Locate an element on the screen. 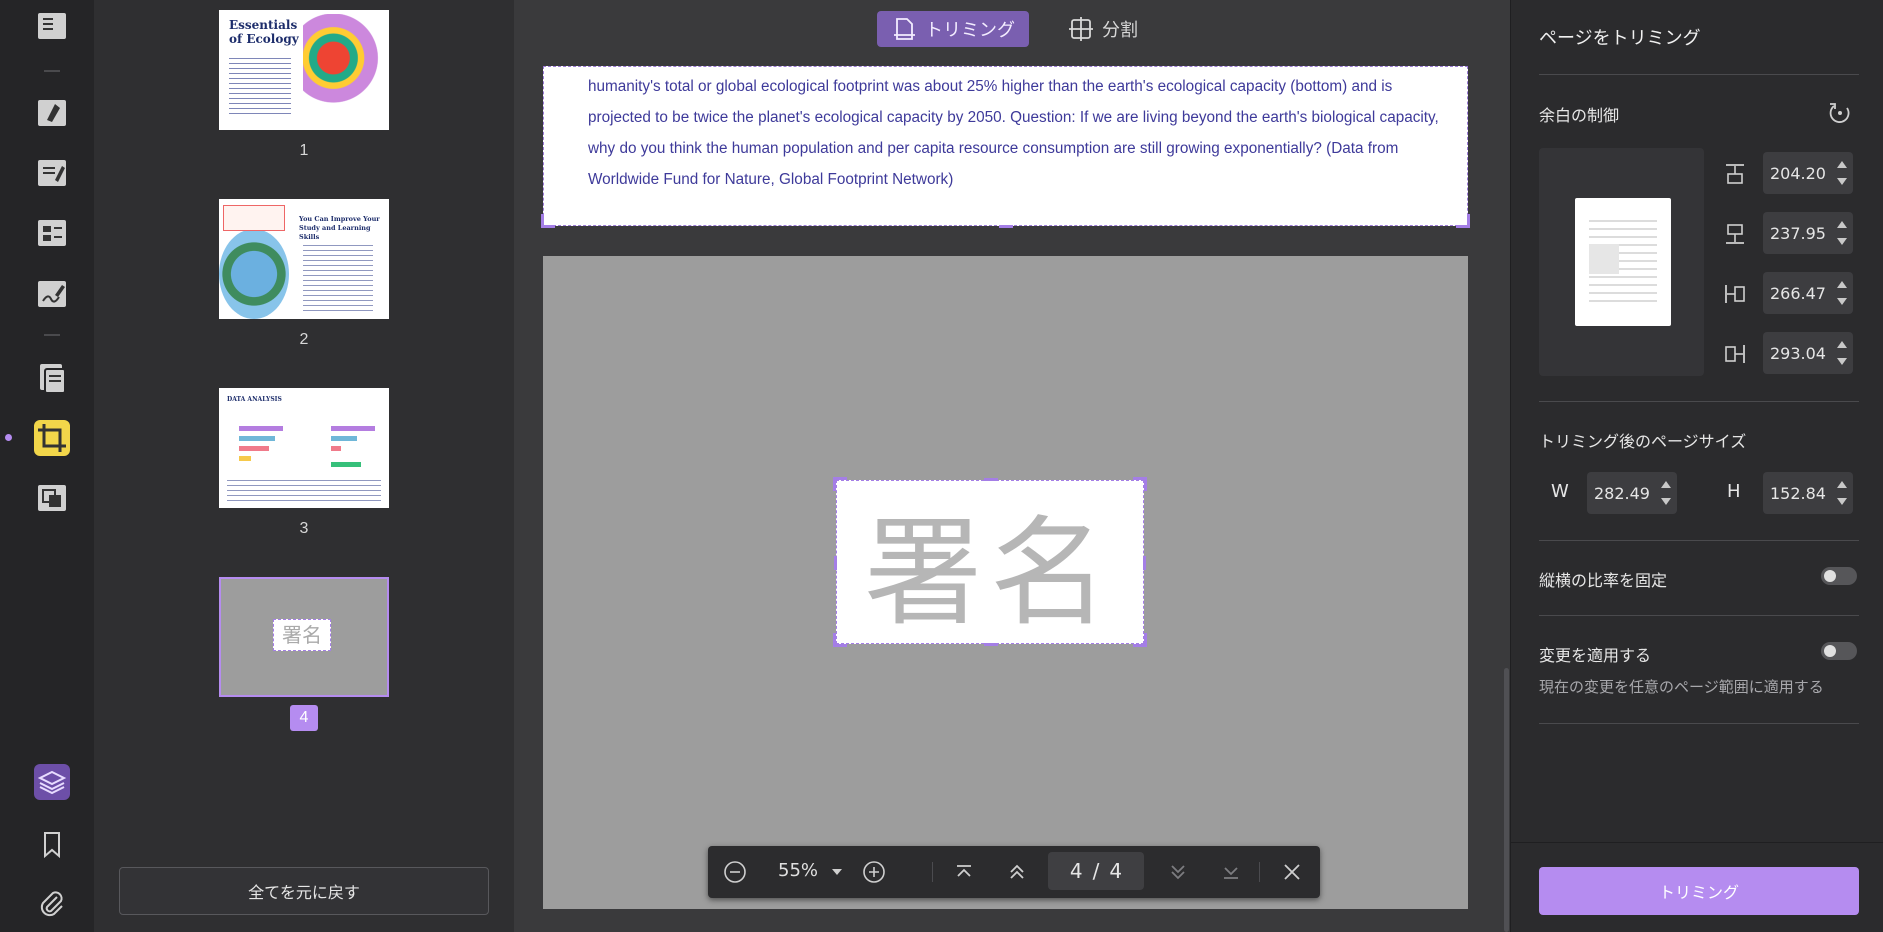 Image resolution: width=1883 pixels, height=932 pixels. crop-handle-top-right is located at coordinates (1140, 484).